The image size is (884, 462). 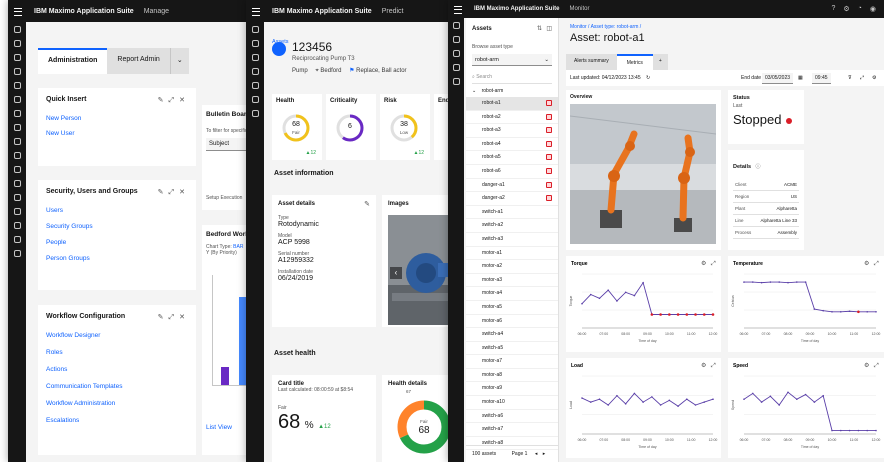 What do you see at coordinates (117, 242) in the screenshot?
I see `people-link: People` at bounding box center [117, 242].